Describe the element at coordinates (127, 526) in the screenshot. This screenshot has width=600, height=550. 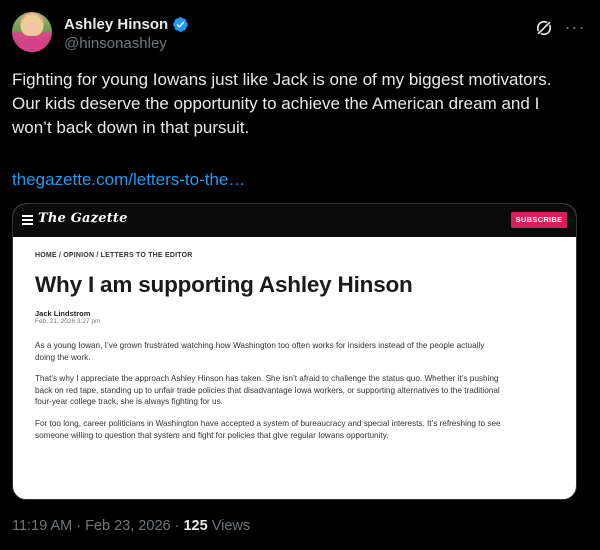
I see `tweet-date: Feb 23, 2026` at that location.